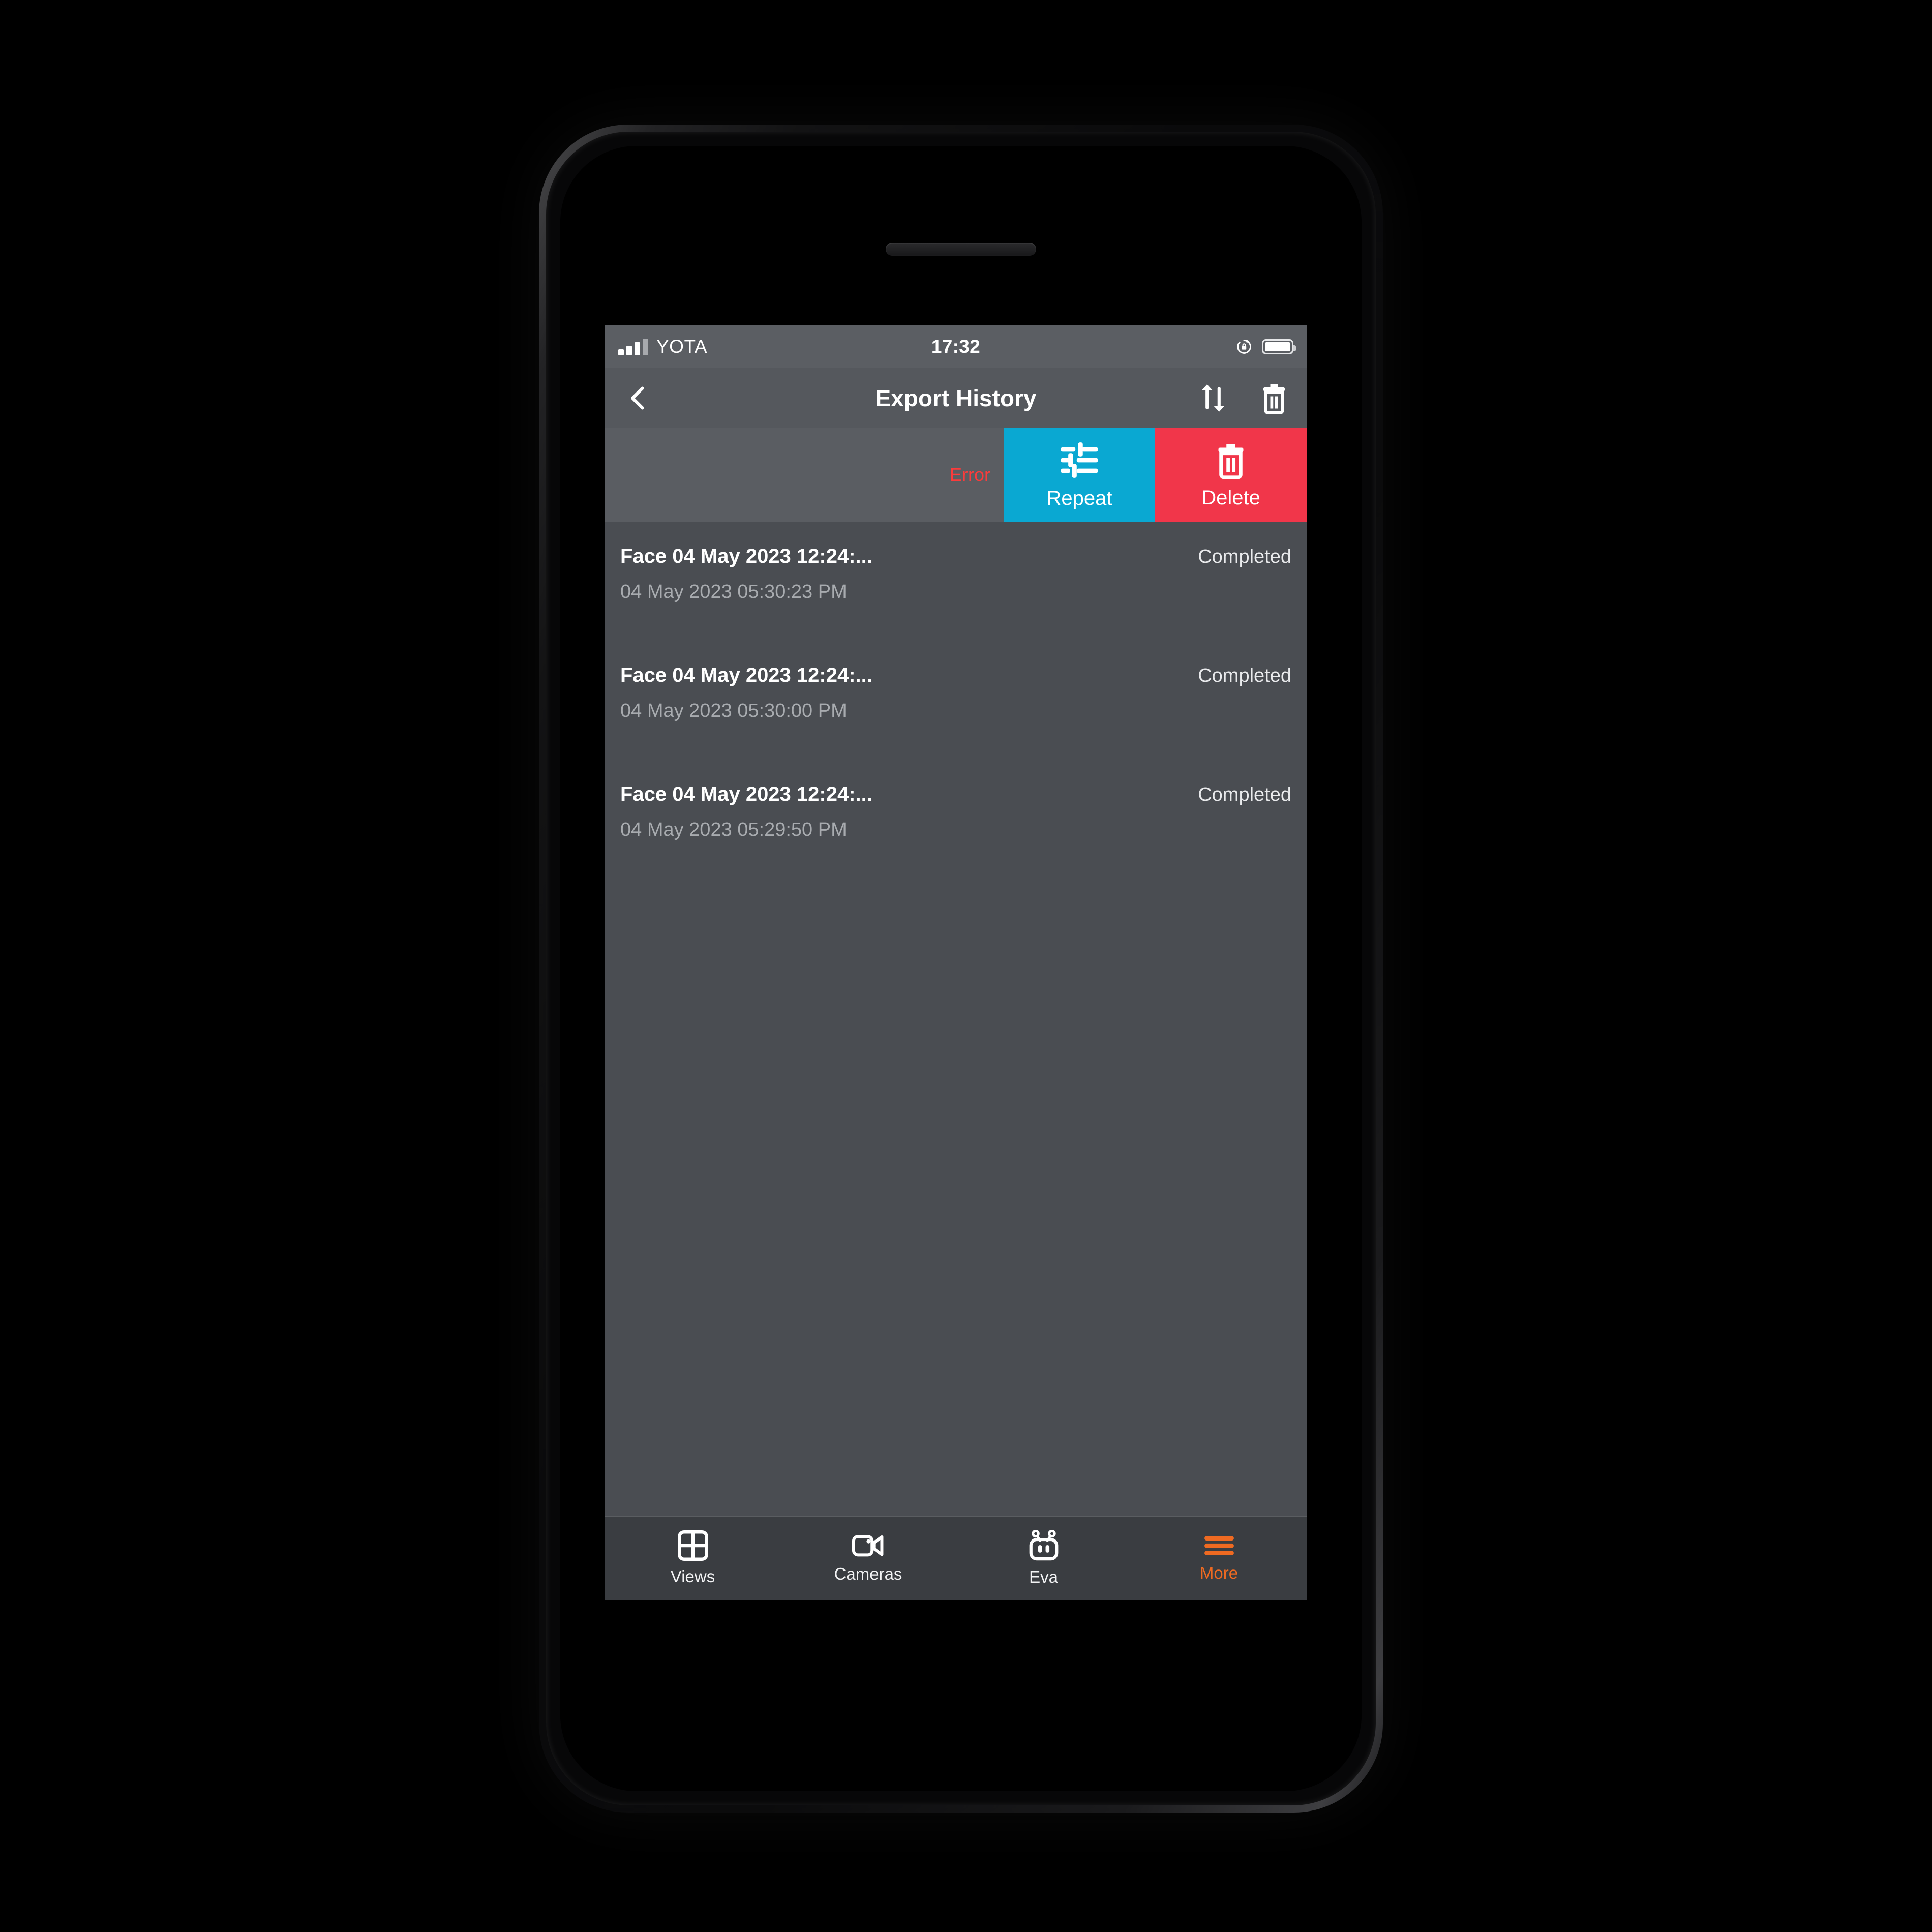 This screenshot has width=1932, height=1932. I want to click on rotation-lock-icon, so click(1244, 346).